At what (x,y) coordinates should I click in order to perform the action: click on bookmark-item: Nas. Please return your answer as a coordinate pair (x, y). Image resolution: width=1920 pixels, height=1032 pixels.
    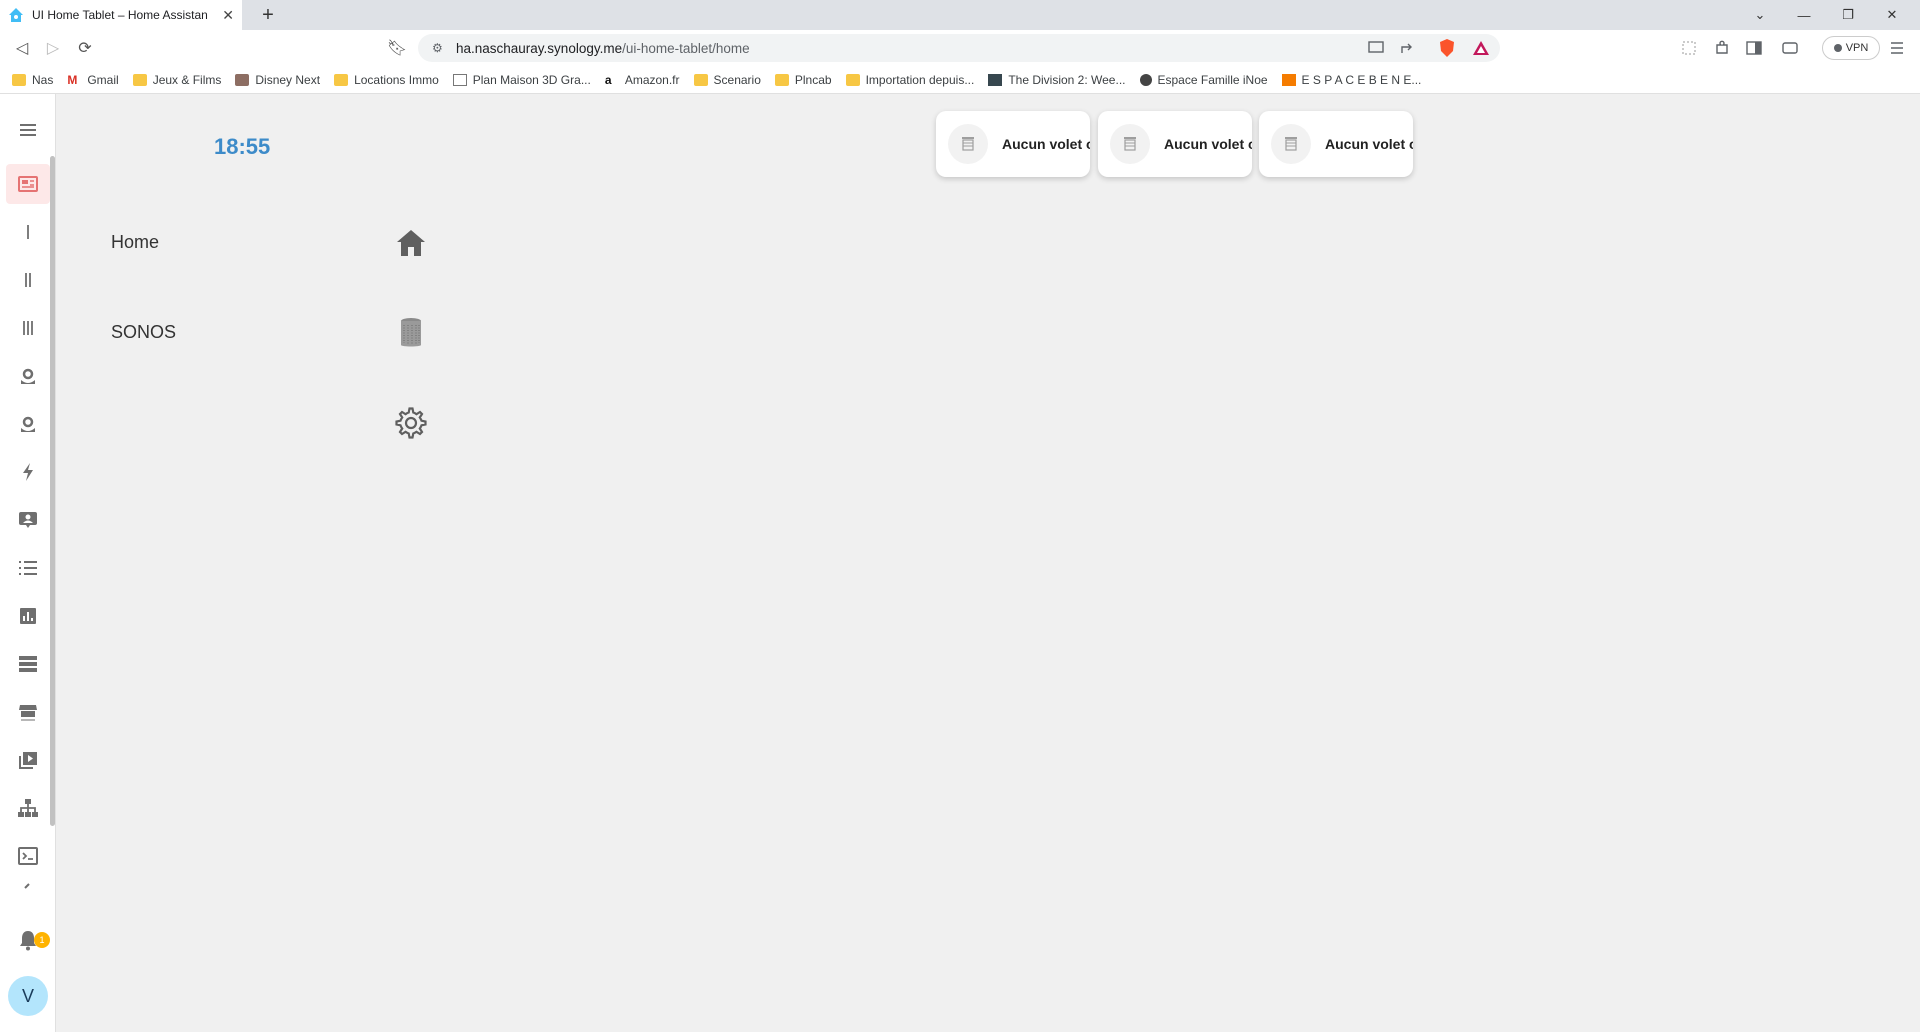
    Looking at the image, I should click on (32, 80).